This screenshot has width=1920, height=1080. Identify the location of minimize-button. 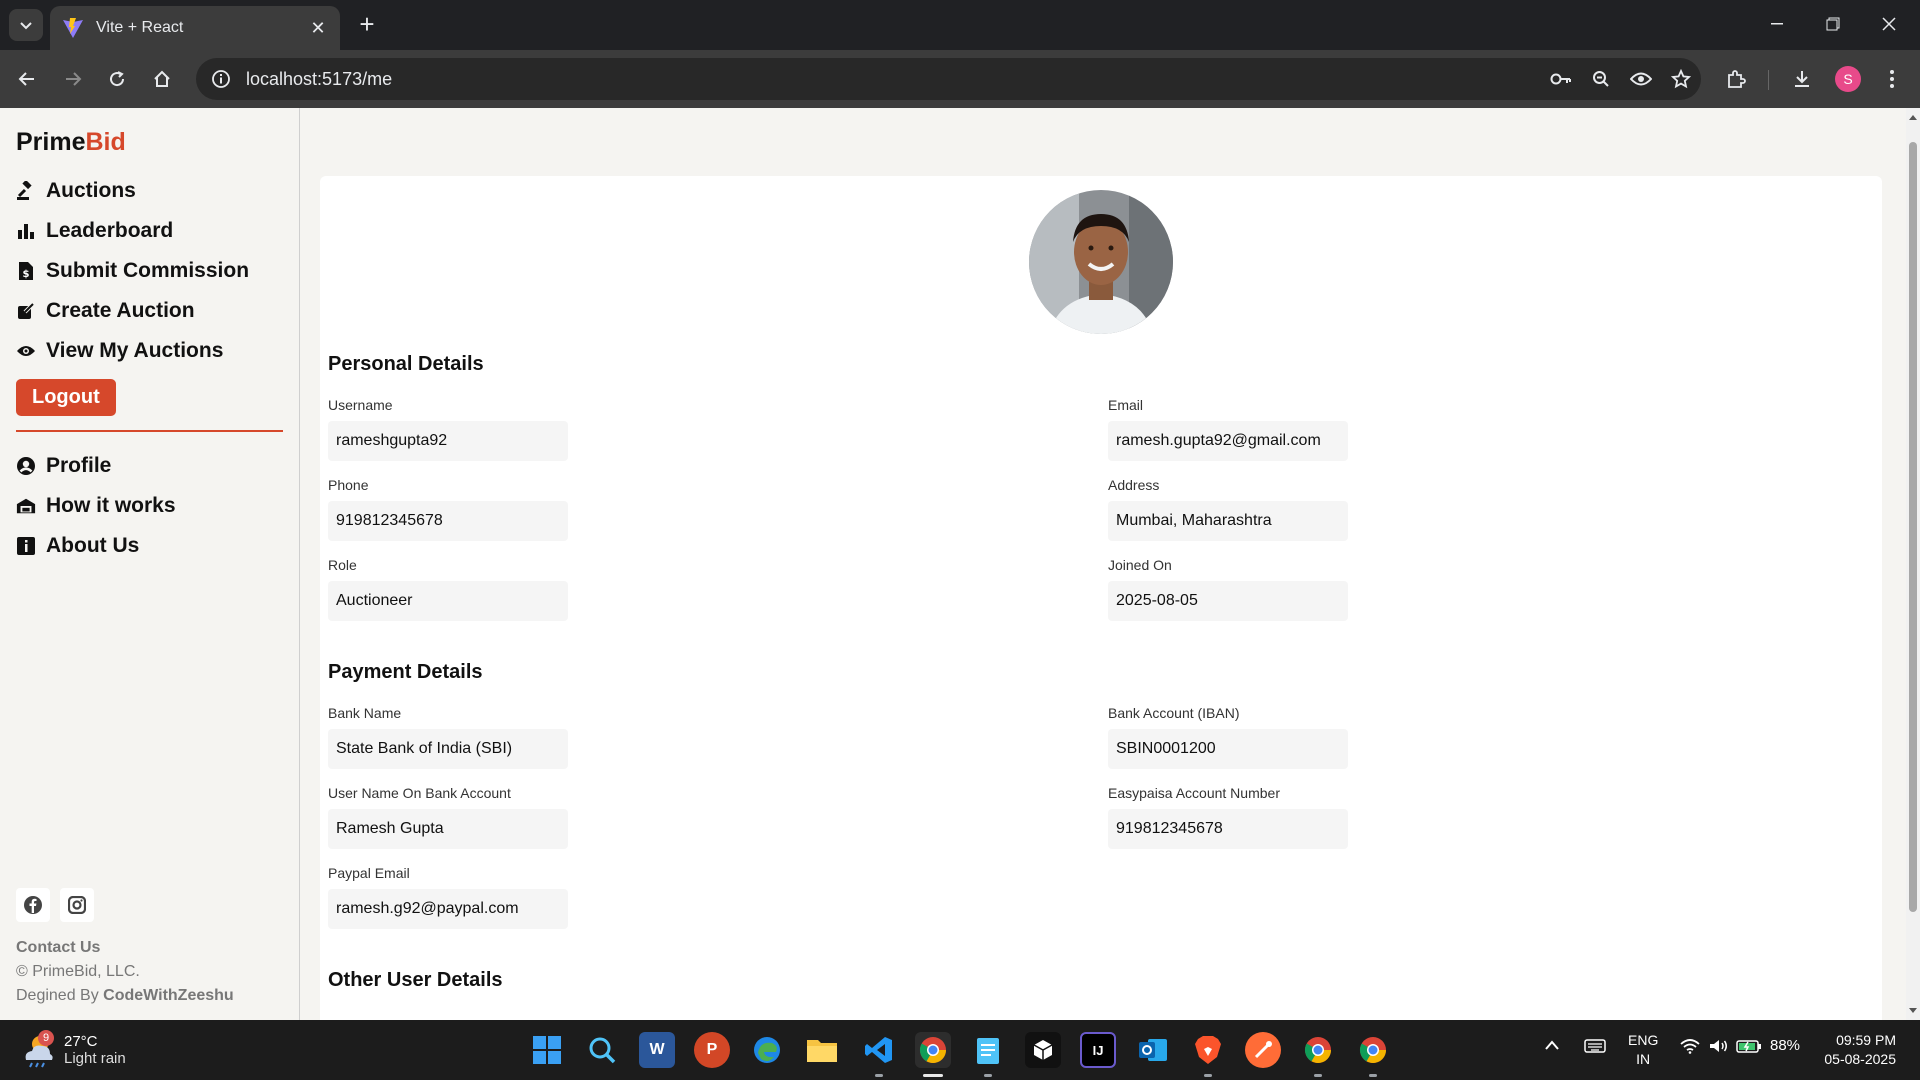
(1777, 24).